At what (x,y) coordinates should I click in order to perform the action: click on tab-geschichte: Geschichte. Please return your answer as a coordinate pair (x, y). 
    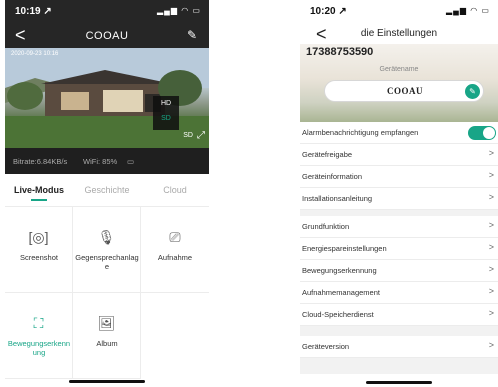
    Looking at the image, I should click on (107, 190).